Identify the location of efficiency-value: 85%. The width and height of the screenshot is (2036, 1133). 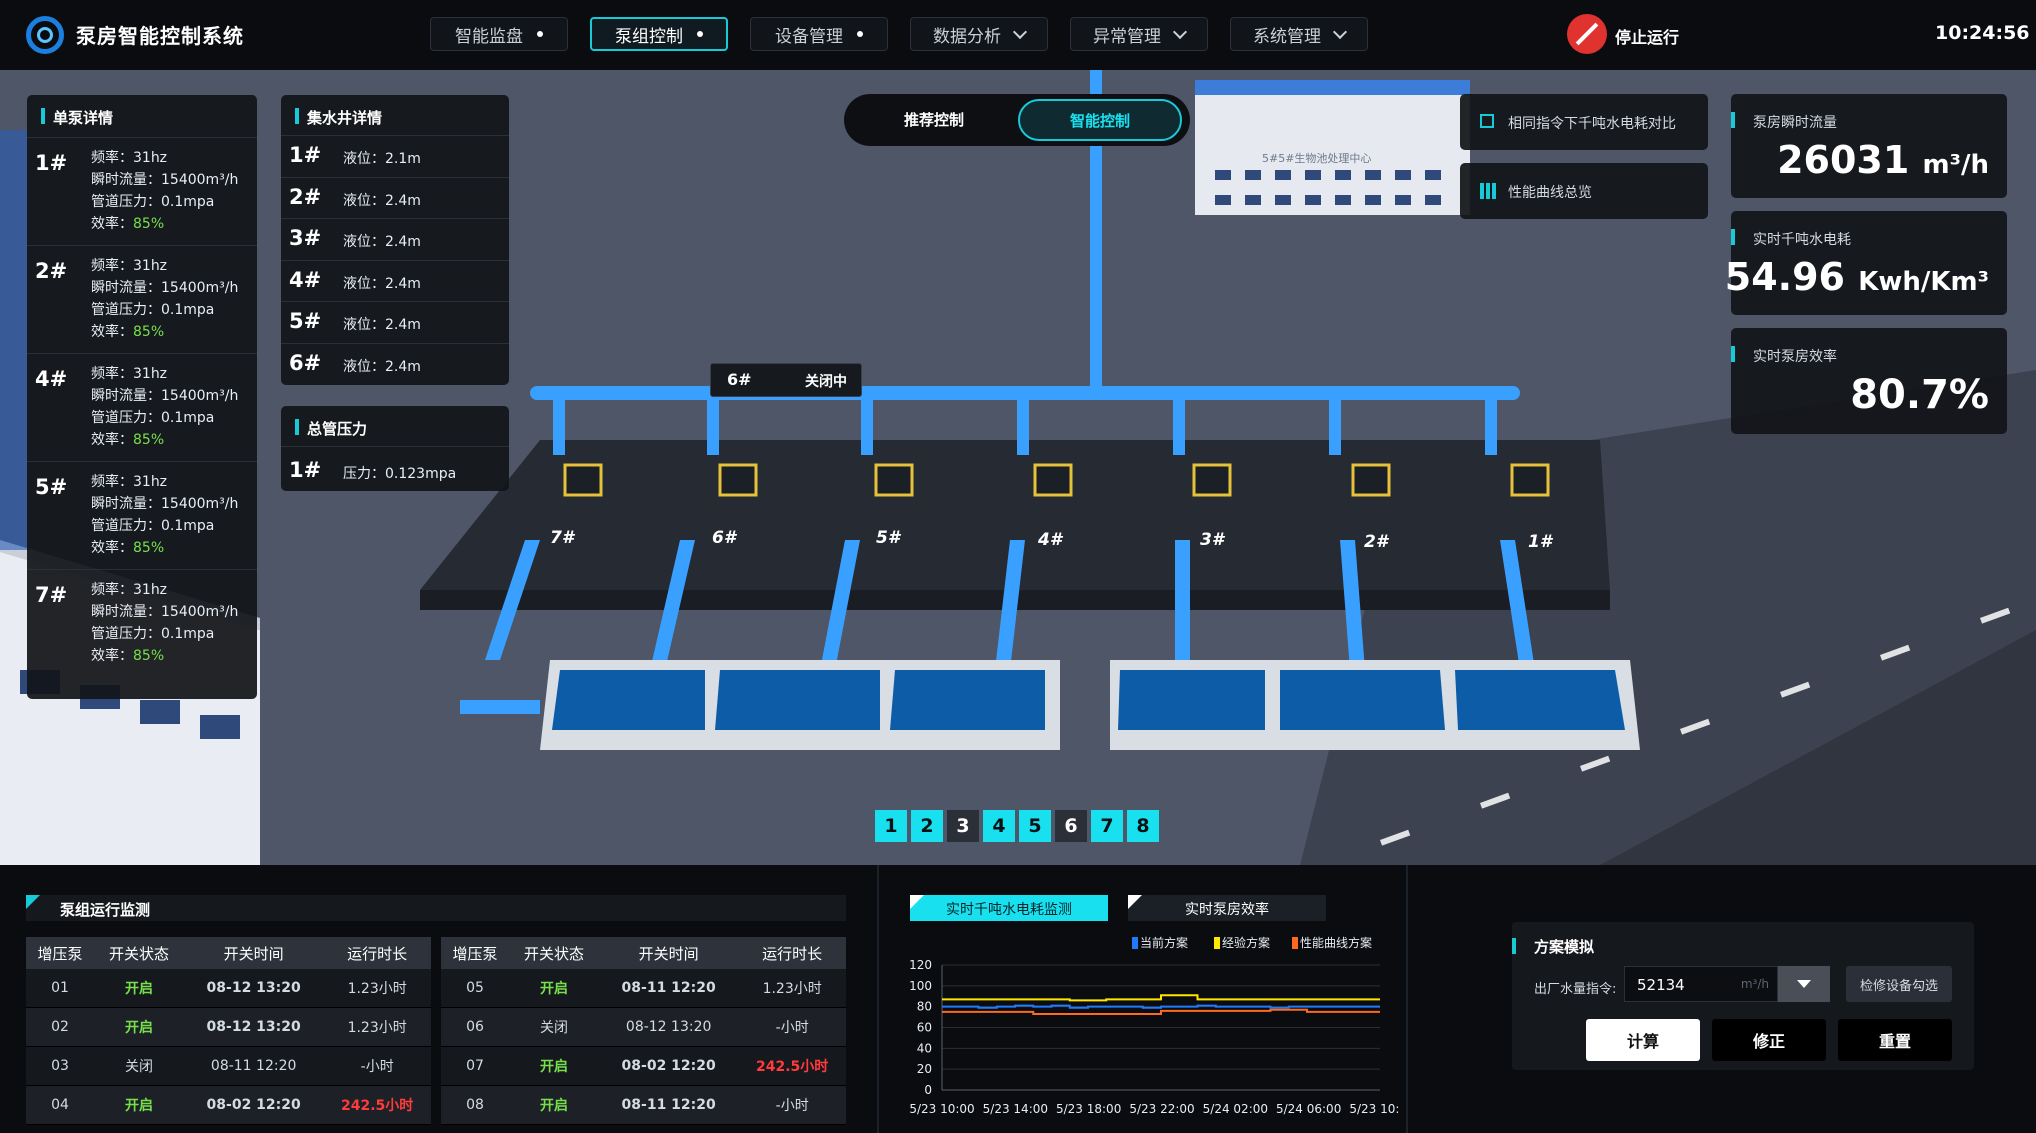
(149, 656).